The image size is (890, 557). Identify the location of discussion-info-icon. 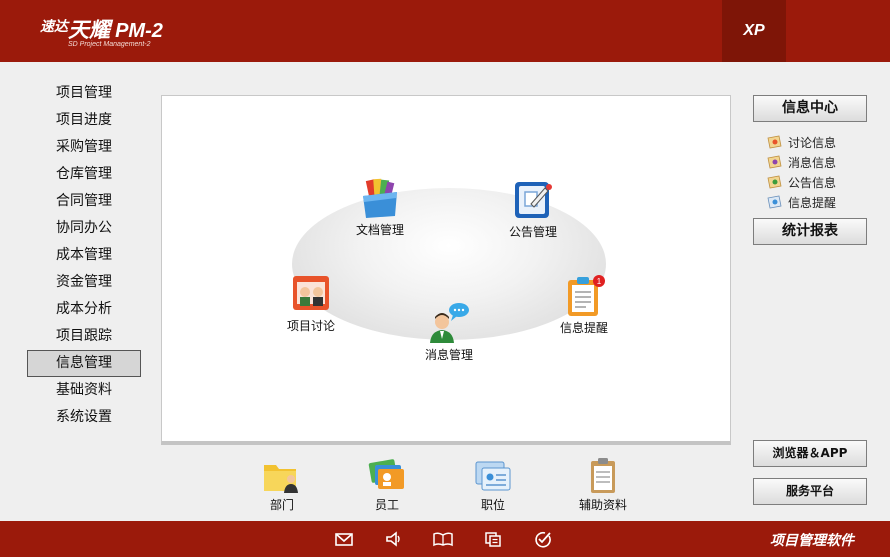
(774, 142).